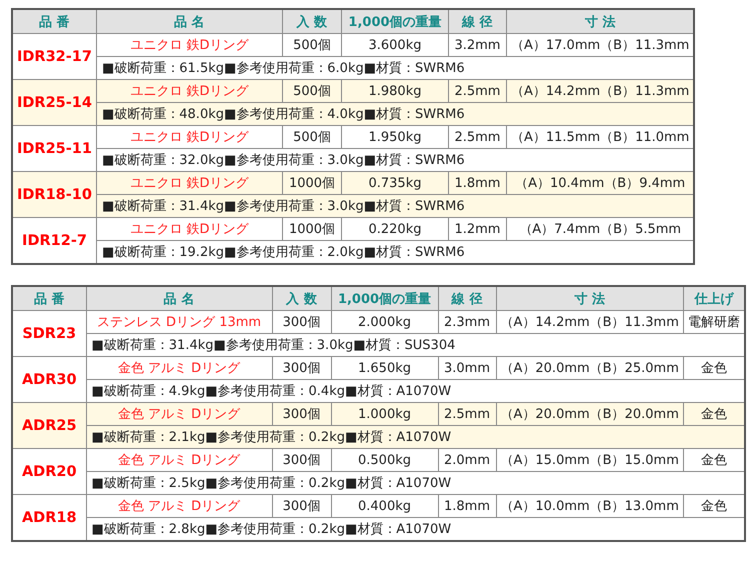  I want to click on product-code: ADR25, so click(49, 425).